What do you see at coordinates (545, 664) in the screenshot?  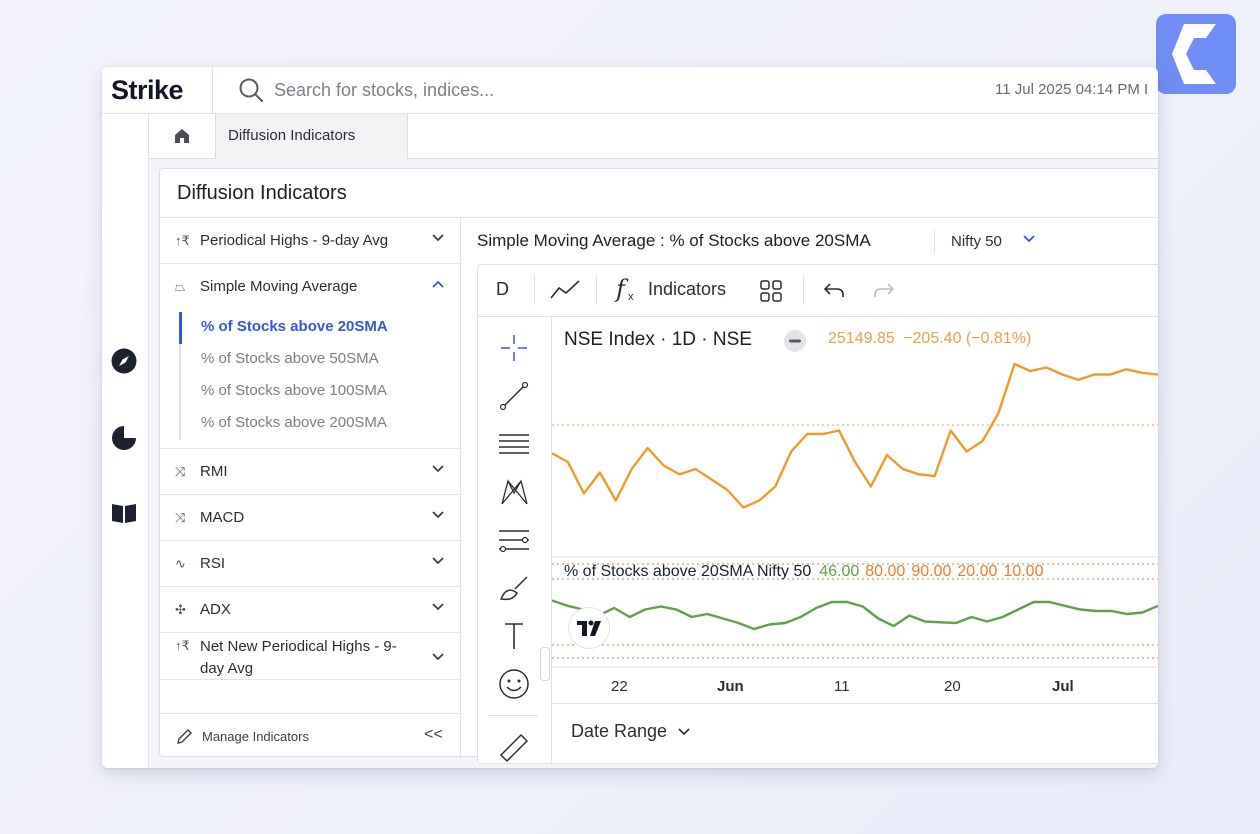 I see `toolbar-collapse-handle` at bounding box center [545, 664].